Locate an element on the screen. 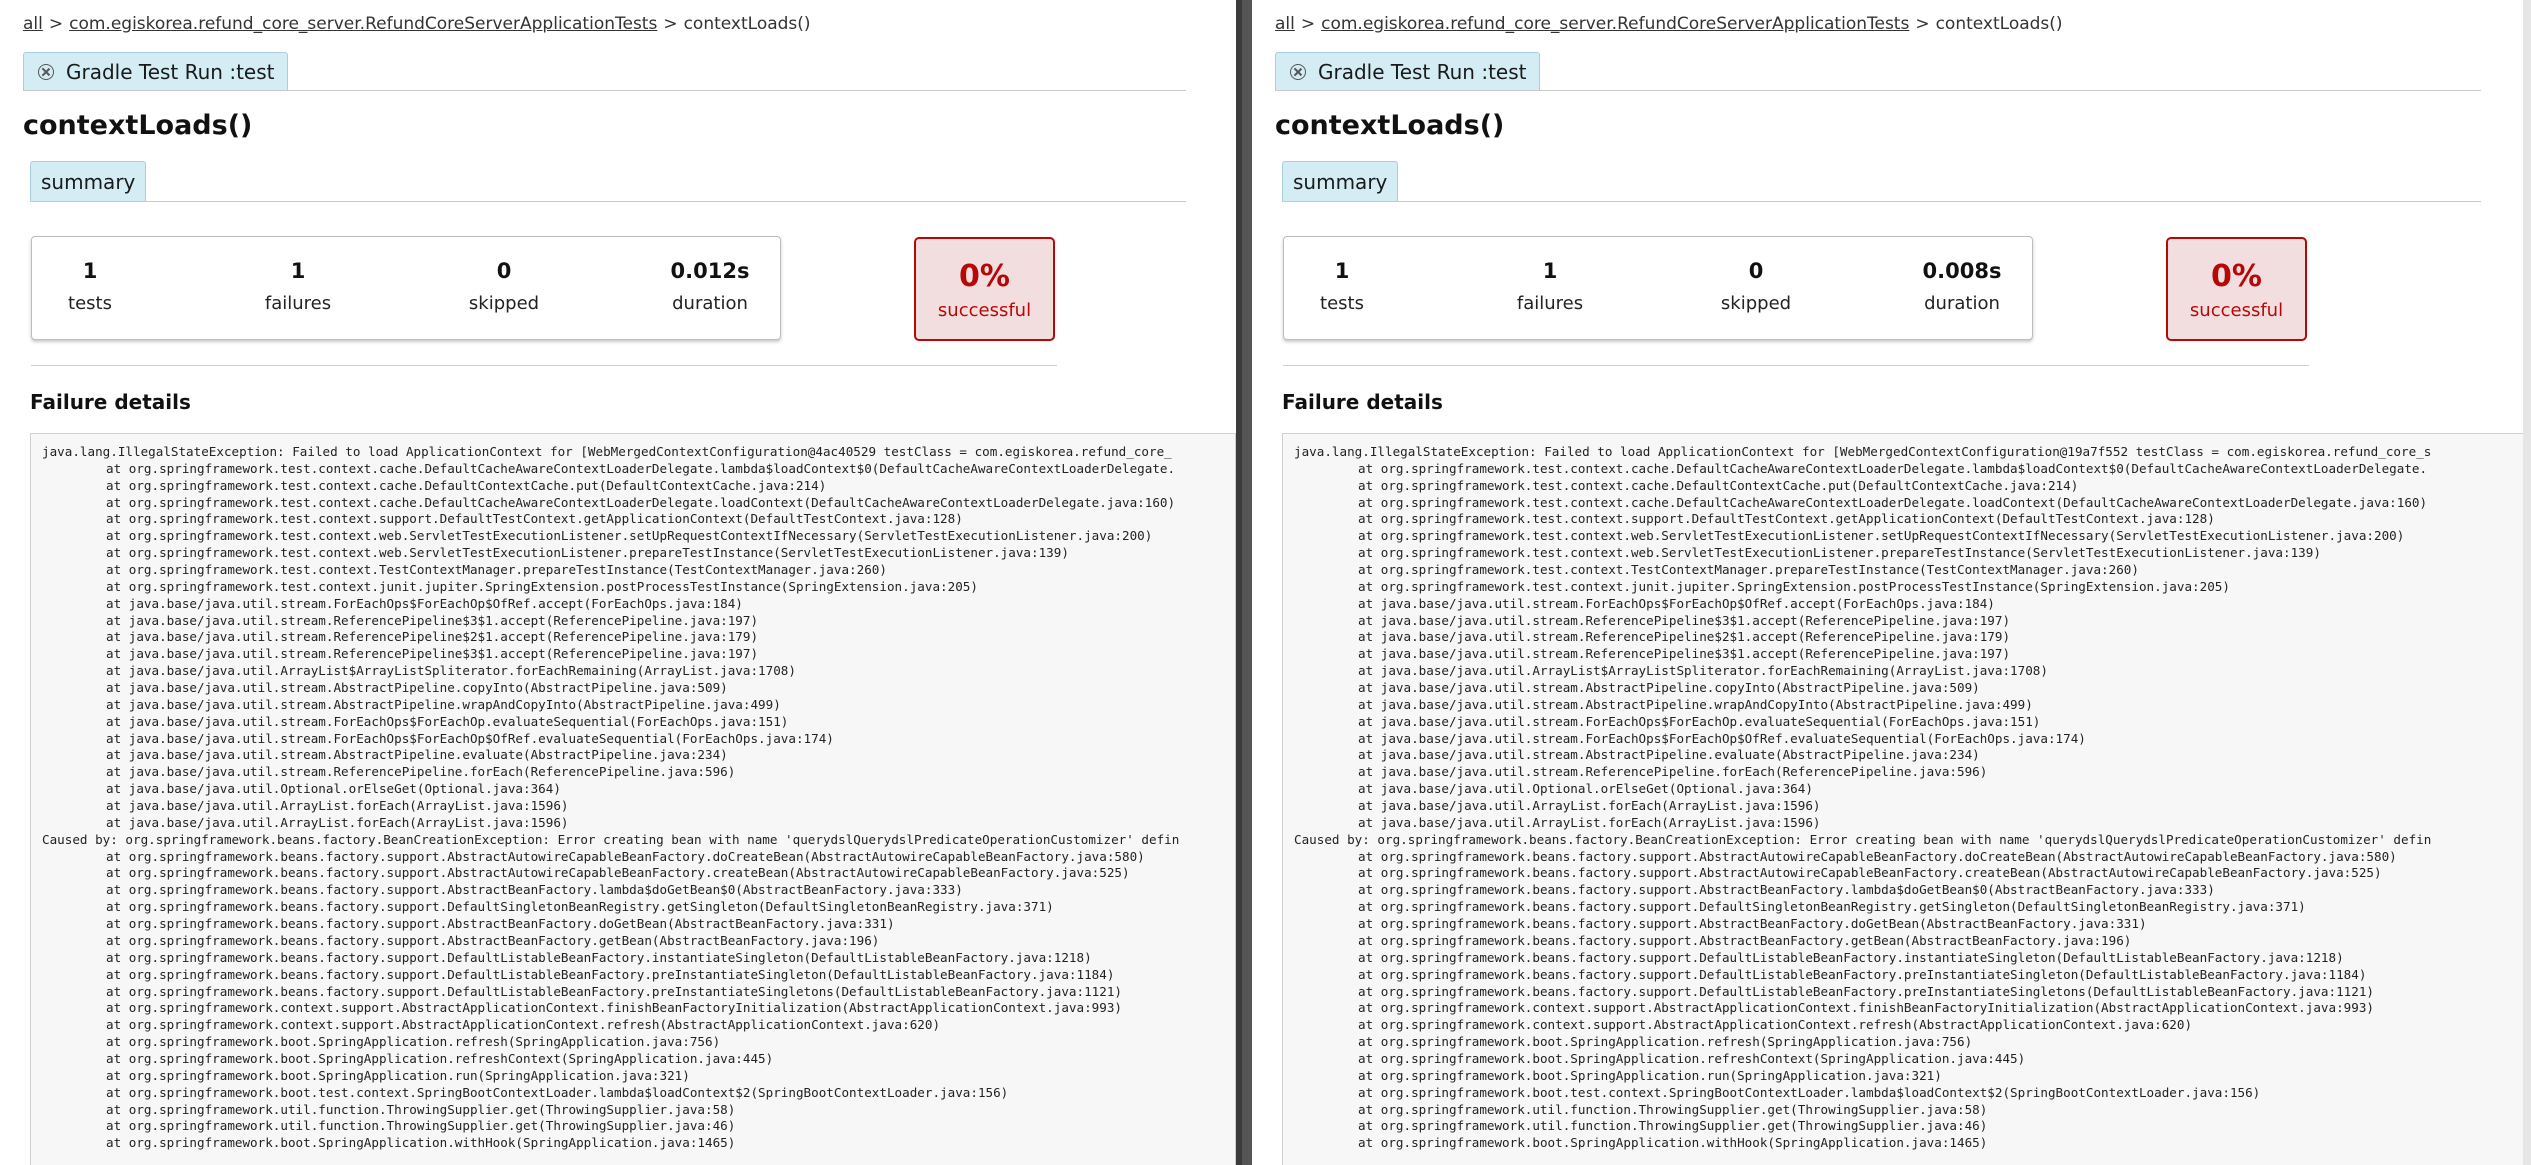 The image size is (2531, 1165). stat-duration: 0.012s duration is located at coordinates (710, 286).